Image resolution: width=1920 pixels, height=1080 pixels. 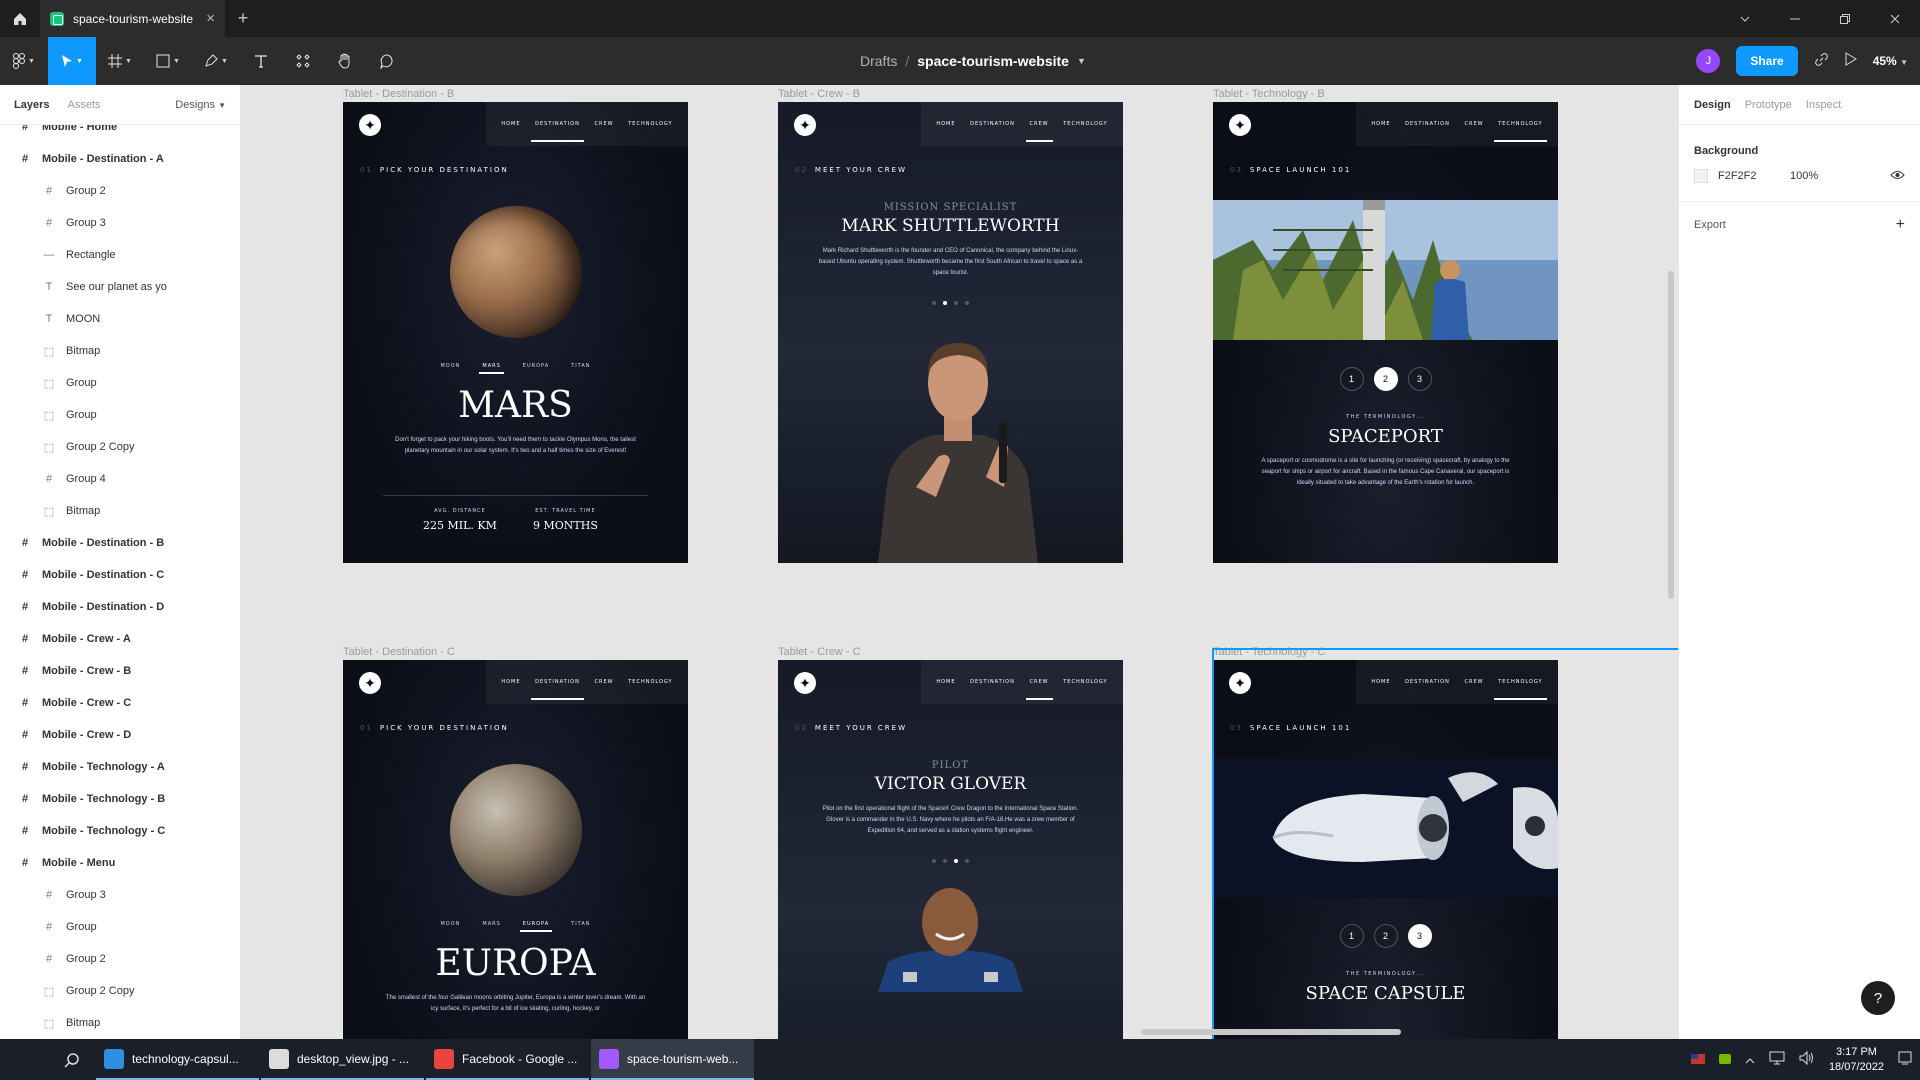 What do you see at coordinates (210, 18) in the screenshot?
I see `close-tab-icon: ×` at bounding box center [210, 18].